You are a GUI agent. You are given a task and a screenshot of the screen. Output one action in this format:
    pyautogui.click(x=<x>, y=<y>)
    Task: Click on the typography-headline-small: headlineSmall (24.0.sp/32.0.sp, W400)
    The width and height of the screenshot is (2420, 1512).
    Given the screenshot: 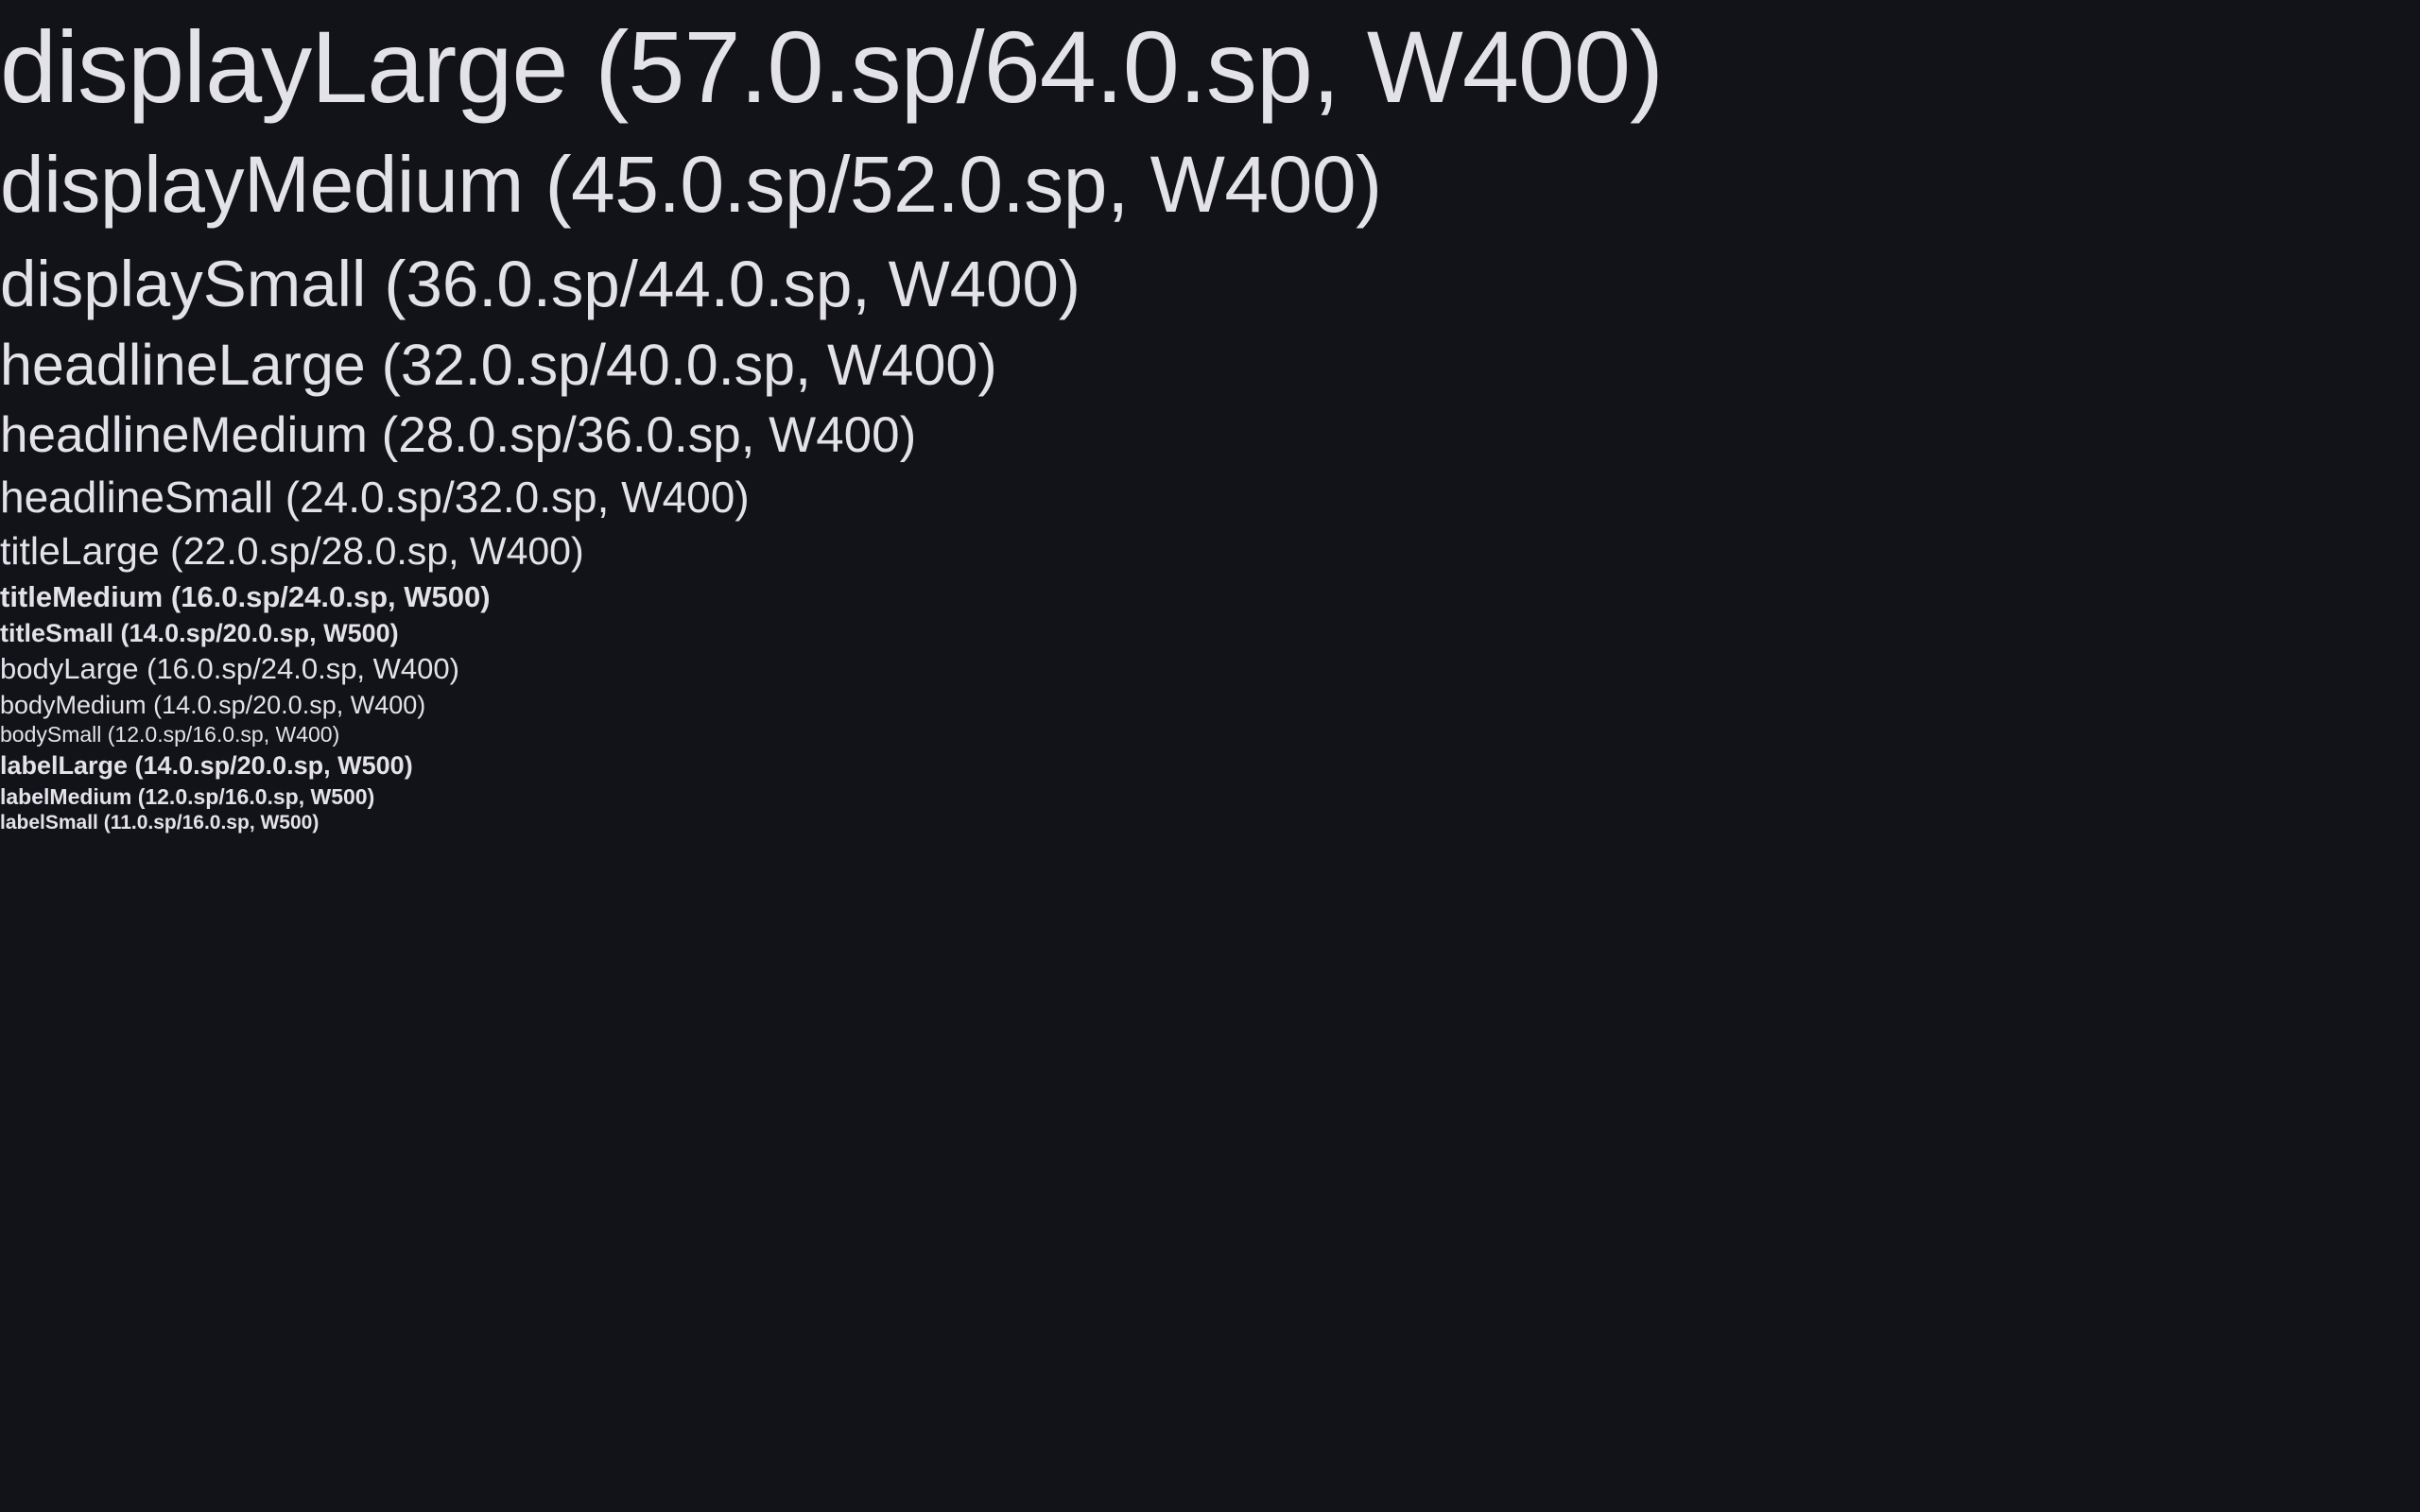 What is the action you would take?
    pyautogui.click(x=375, y=497)
    